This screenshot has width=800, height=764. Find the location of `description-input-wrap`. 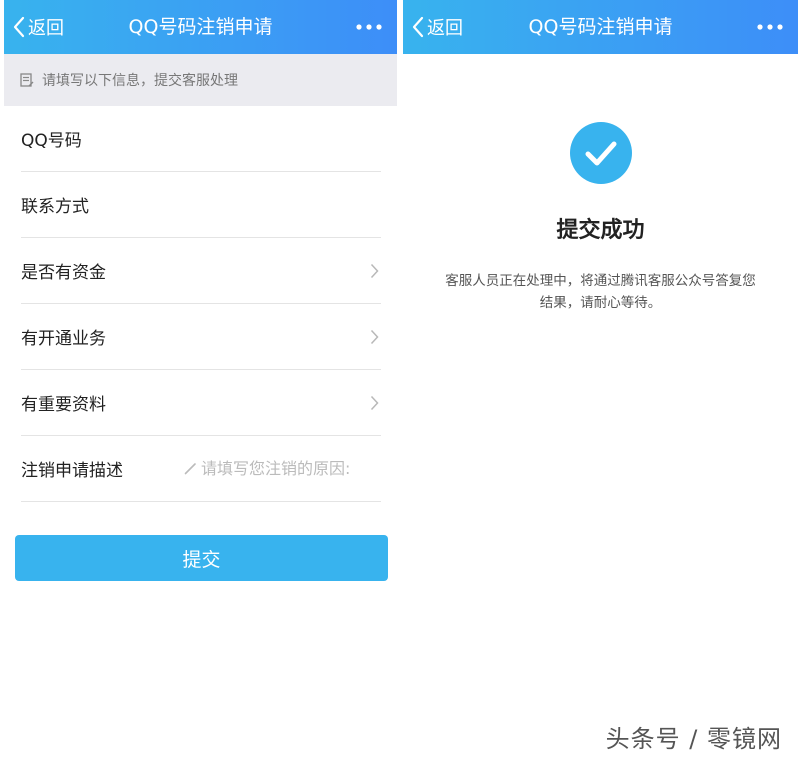

description-input-wrap is located at coordinates (282, 468).